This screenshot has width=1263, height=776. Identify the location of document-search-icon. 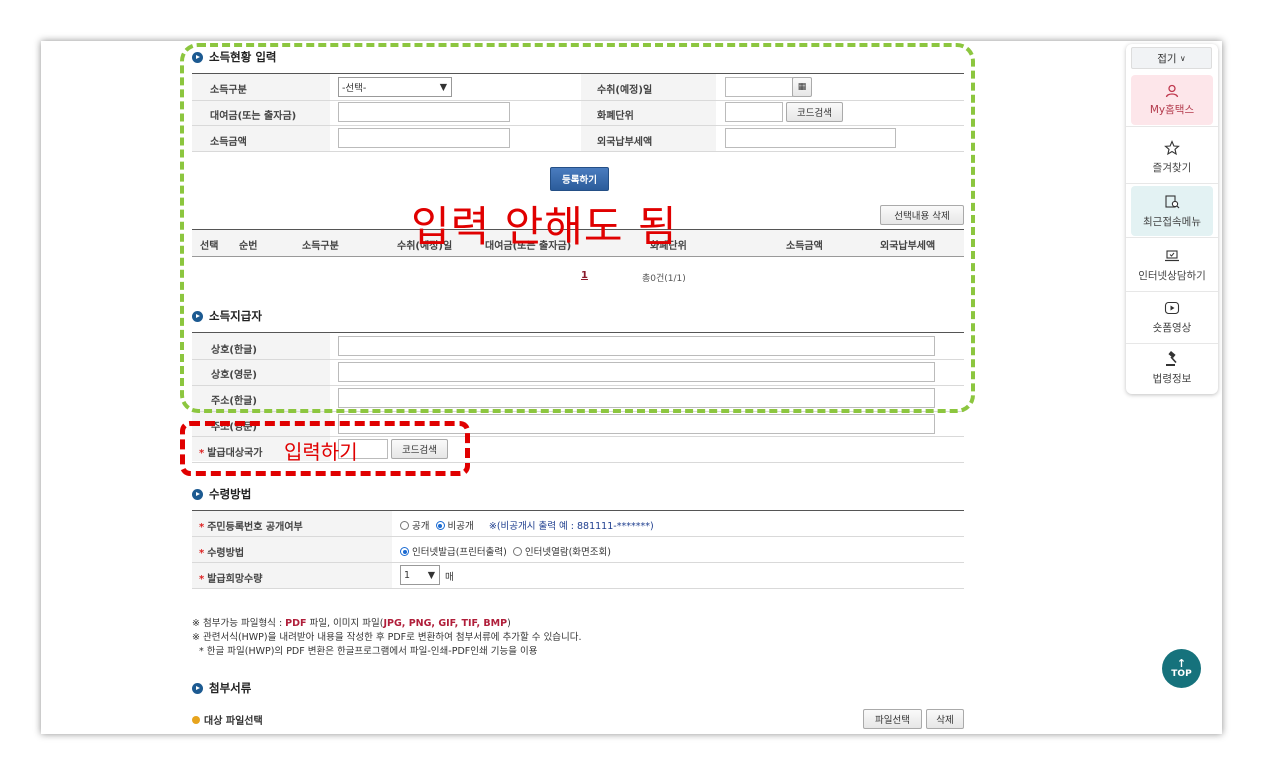
(1172, 202).